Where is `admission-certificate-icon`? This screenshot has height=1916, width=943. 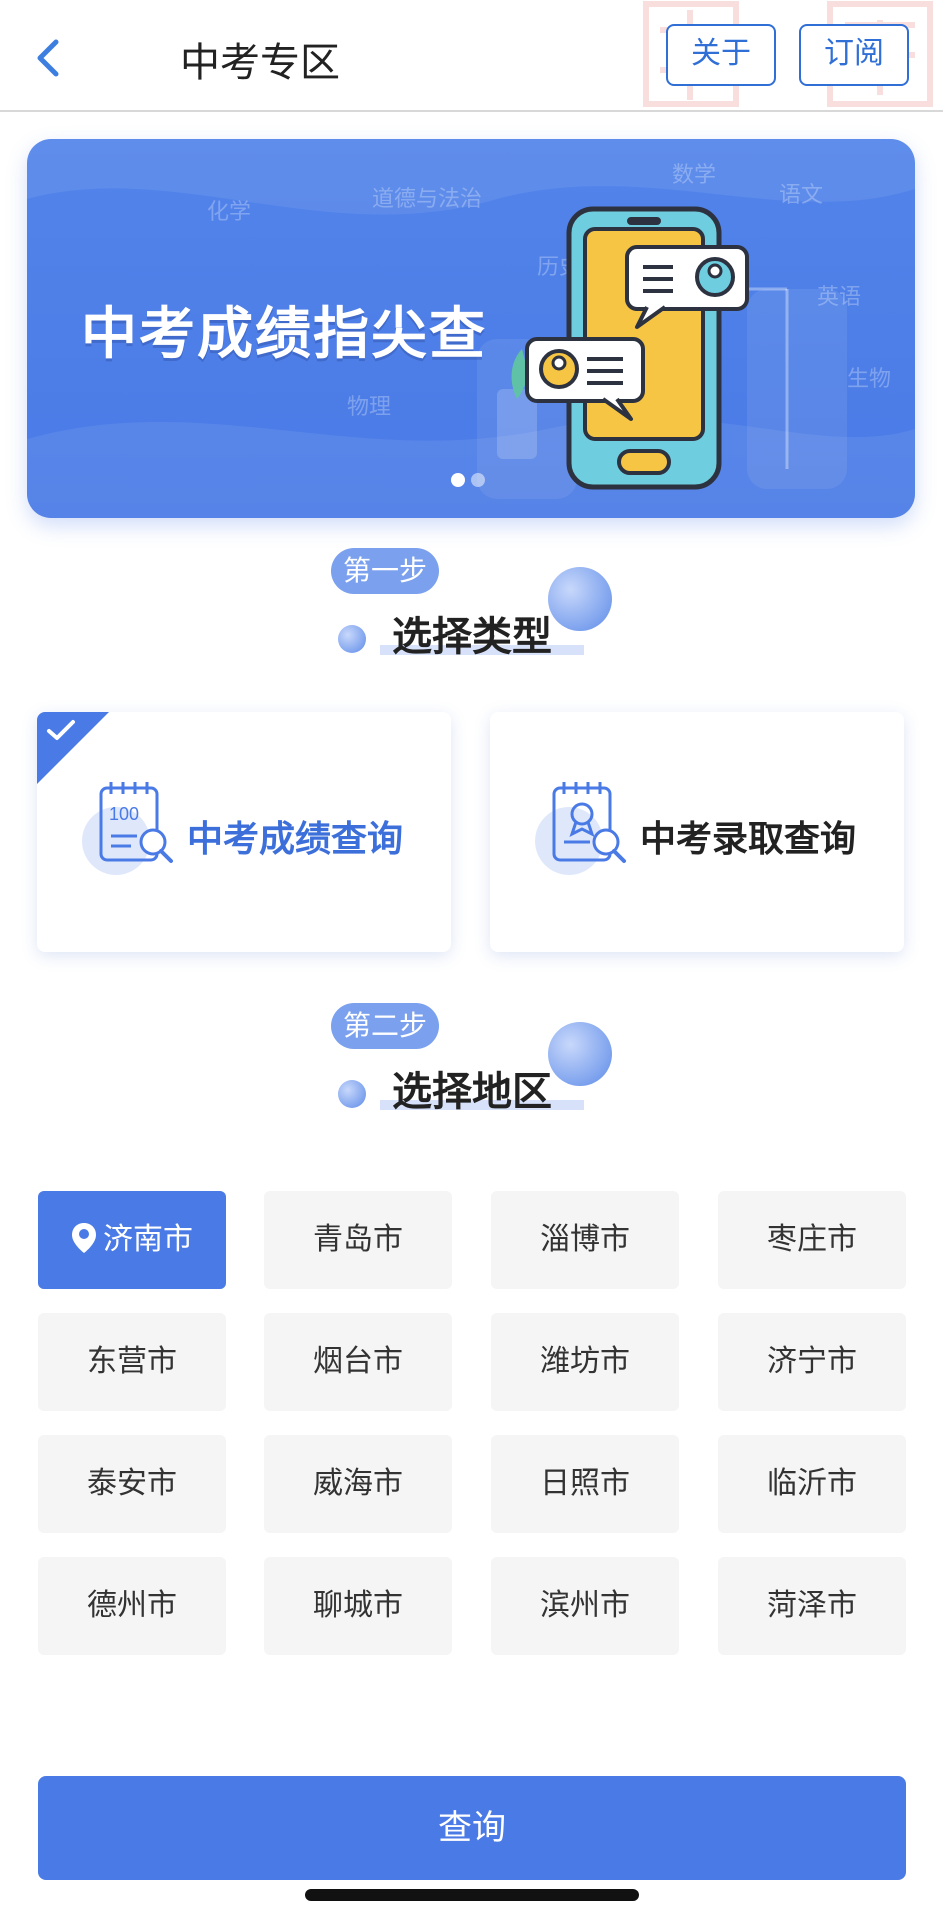
admission-certificate-icon is located at coordinates (589, 822).